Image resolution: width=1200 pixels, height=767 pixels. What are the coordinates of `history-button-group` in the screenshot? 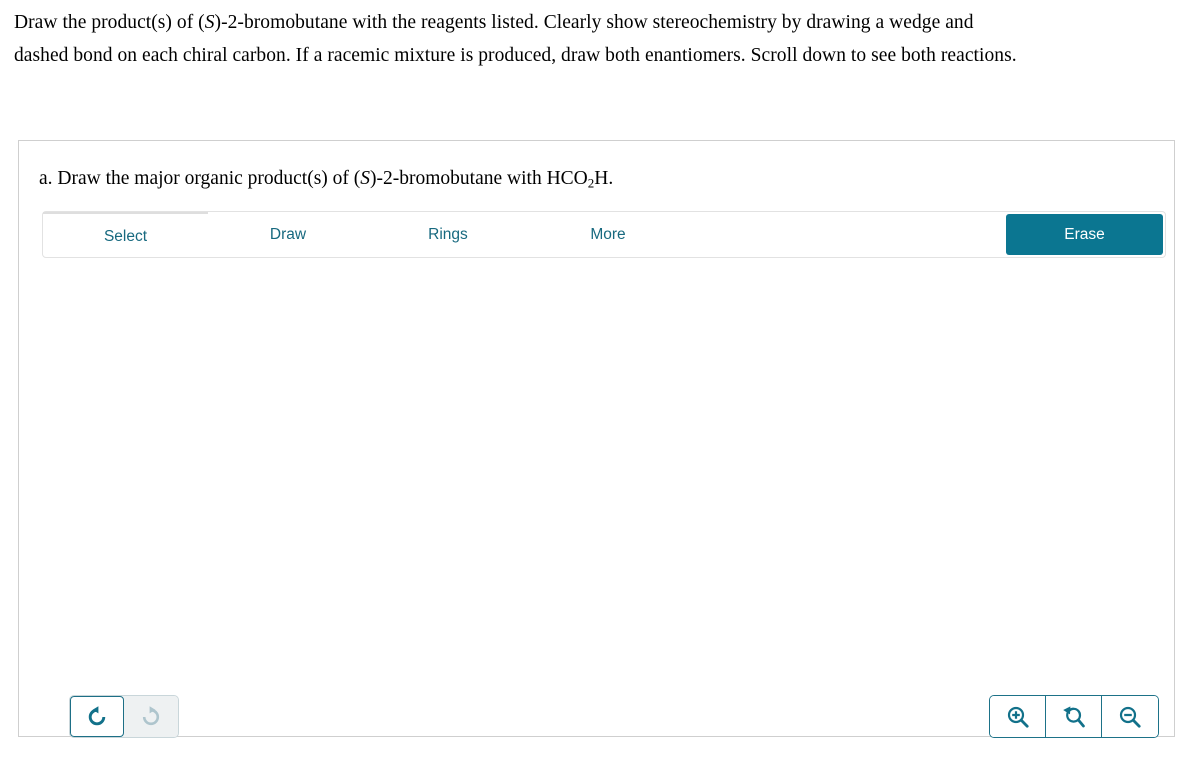 It's located at (124, 716).